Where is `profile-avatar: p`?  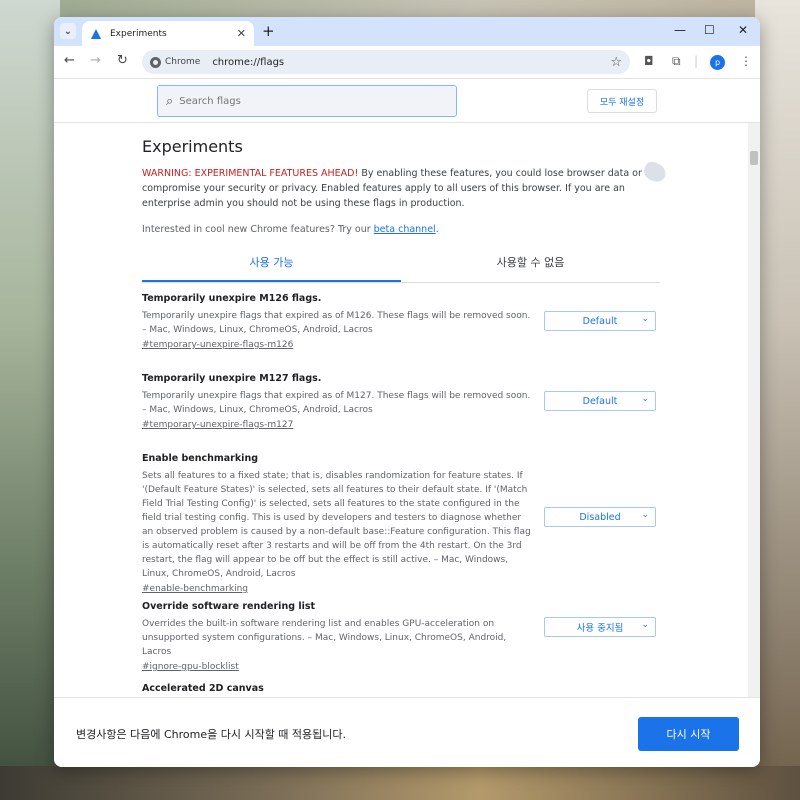
profile-avatar: p is located at coordinates (717, 62).